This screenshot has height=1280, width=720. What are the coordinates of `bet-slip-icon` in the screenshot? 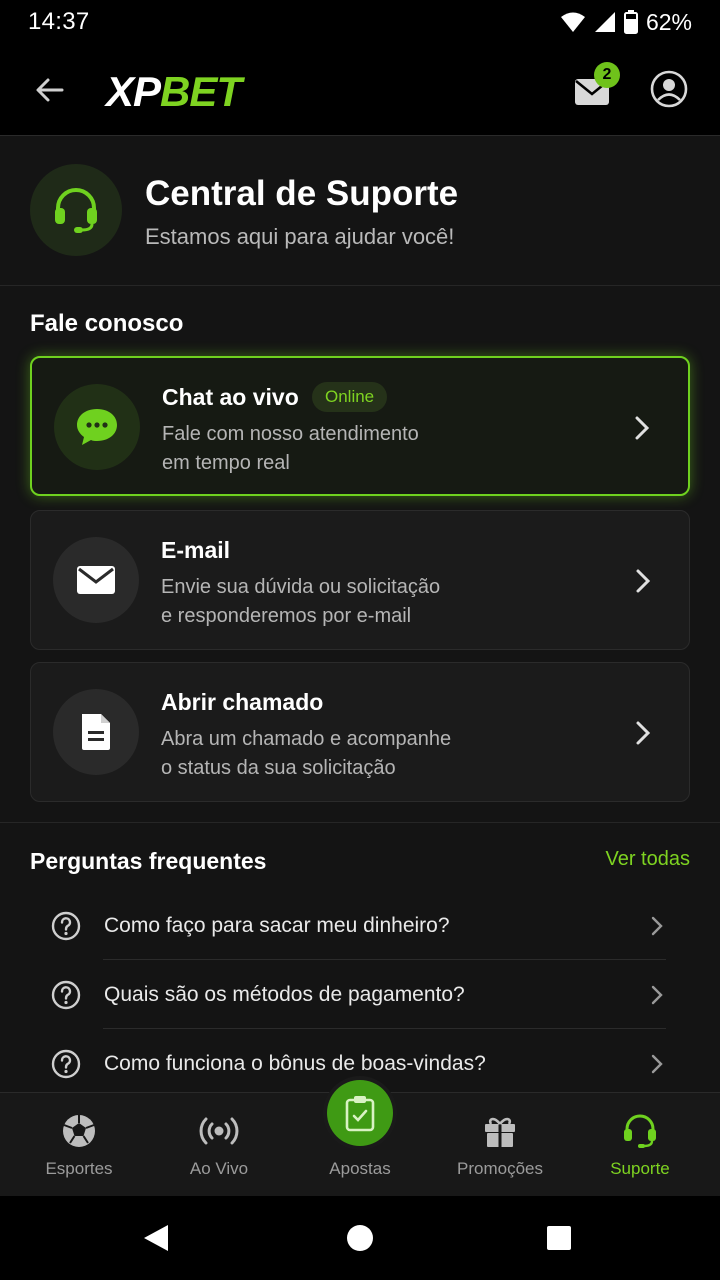 It's located at (360, 1114).